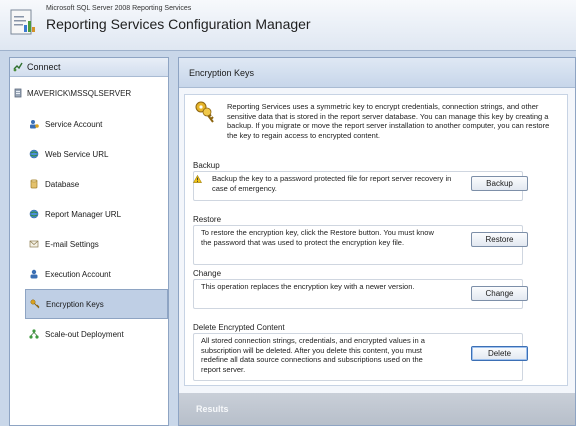 This screenshot has height=426, width=576. I want to click on sidebar-item-label: Database, so click(62, 184).